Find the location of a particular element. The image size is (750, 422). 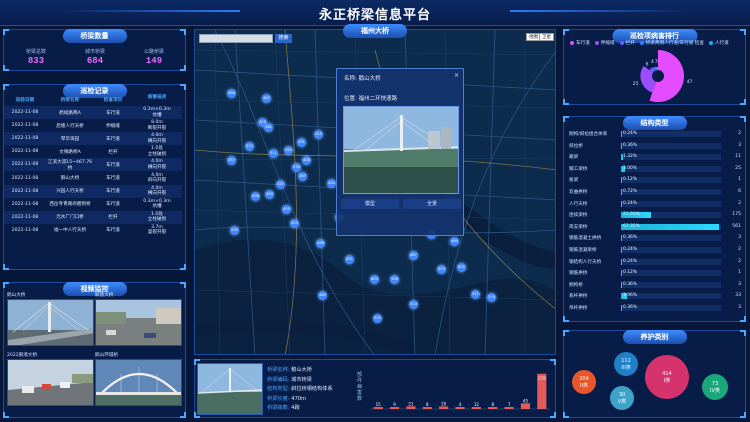

map-marker: 374 is located at coordinates (491, 297).